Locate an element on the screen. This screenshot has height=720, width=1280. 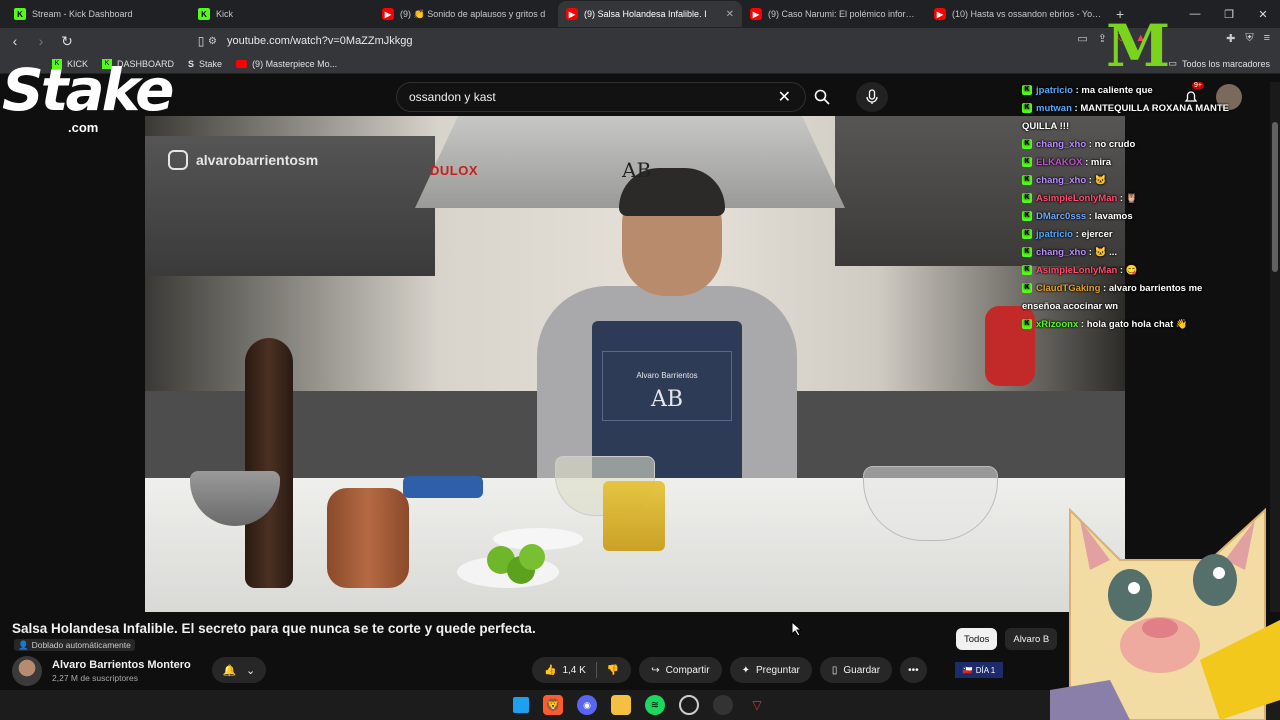
app-icon is located at coordinates (723, 705).